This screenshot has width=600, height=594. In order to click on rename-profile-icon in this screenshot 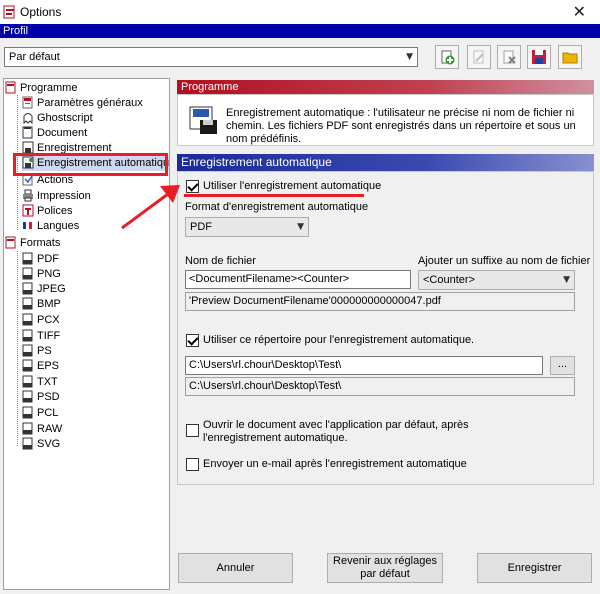, I will do `click(478, 57)`.